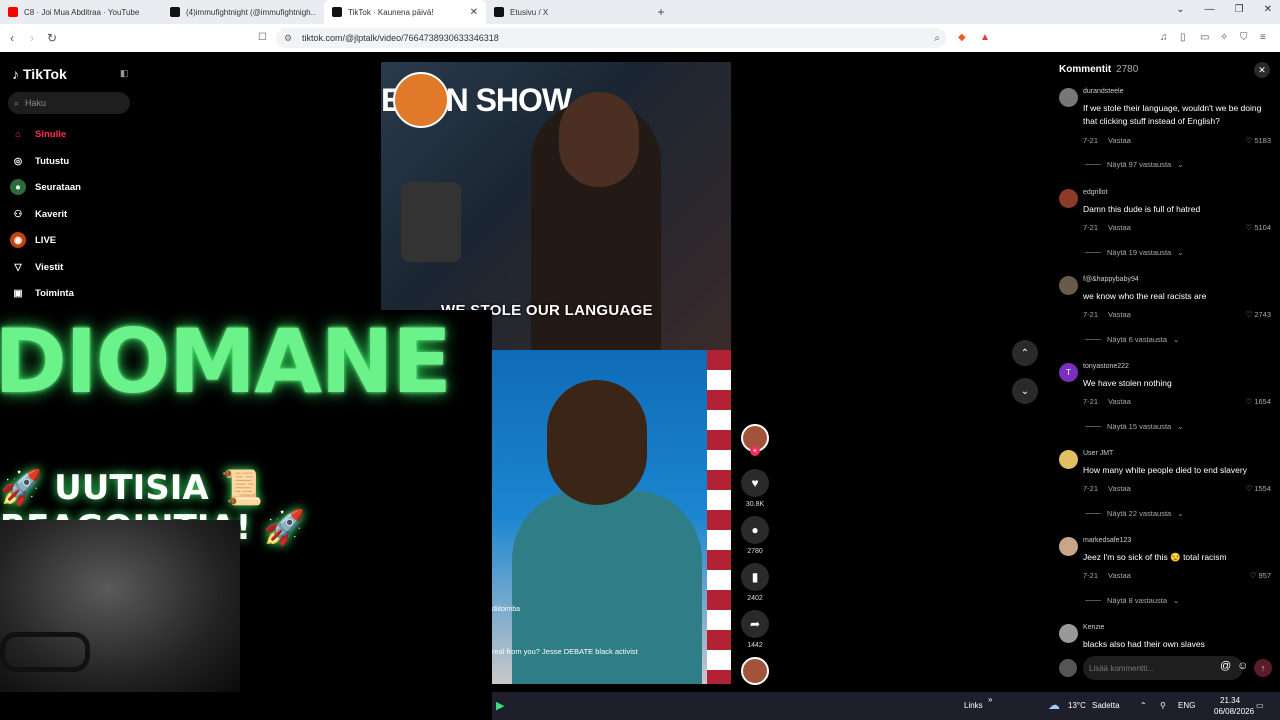 Image resolution: width=1280 pixels, height=720 pixels. I want to click on collapse-sidebar-icon: ◧, so click(124, 73).